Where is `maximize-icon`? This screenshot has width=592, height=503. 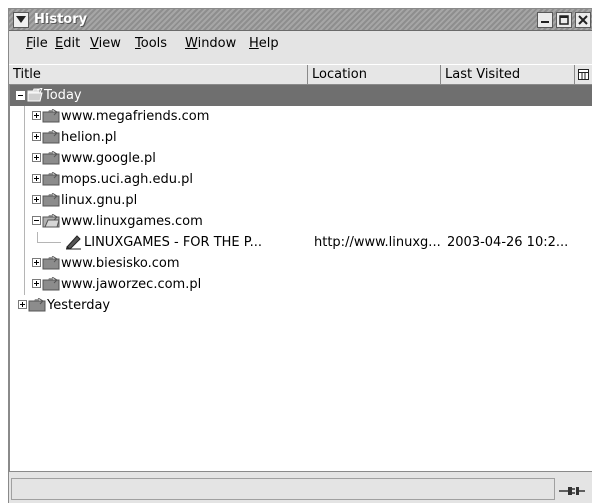 maximize-icon is located at coordinates (564, 20).